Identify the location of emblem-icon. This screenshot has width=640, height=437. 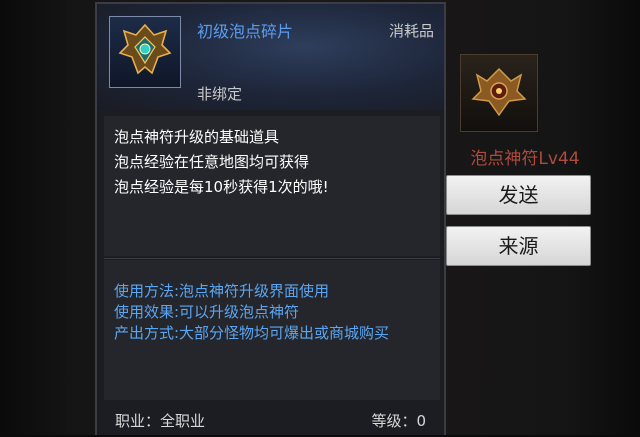
(145, 52).